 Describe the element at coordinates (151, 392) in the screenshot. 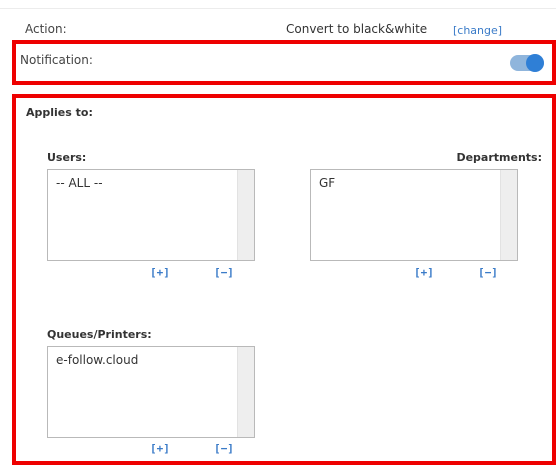

I see `queues-listbox: e-follow.cloud` at that location.